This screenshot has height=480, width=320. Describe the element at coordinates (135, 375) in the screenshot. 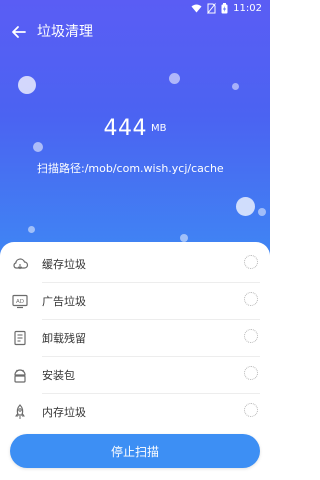

I see `list-item-install-package: 安装包` at that location.